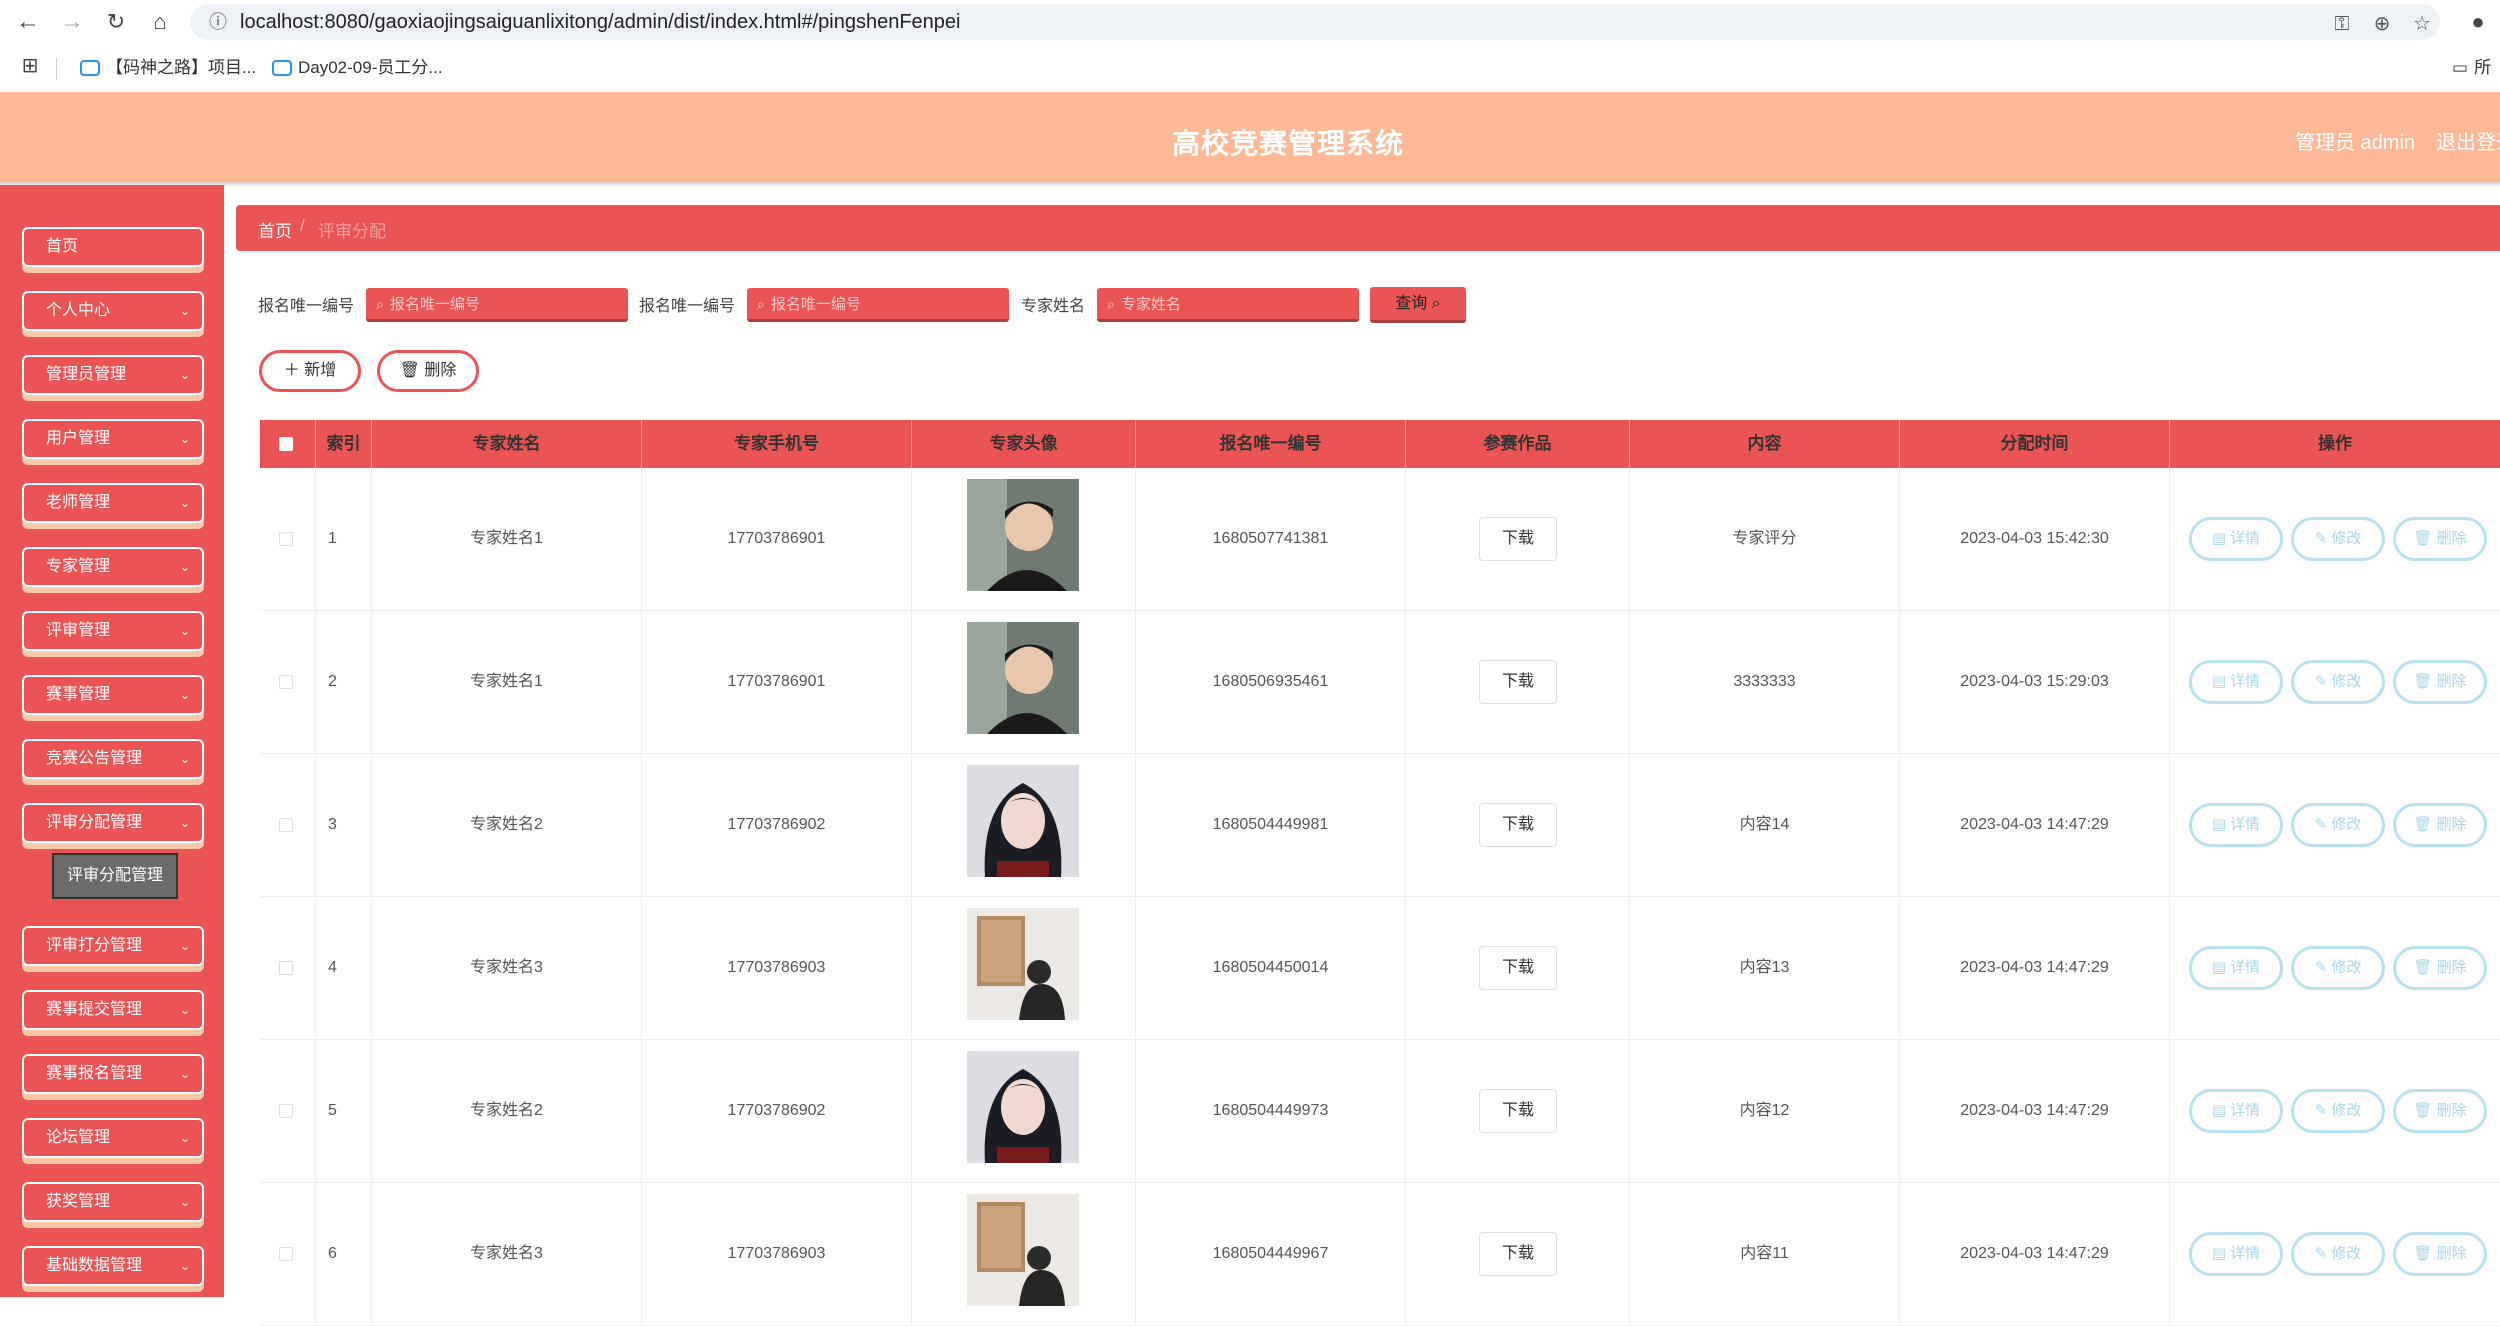 This screenshot has height=1326, width=2500. What do you see at coordinates (160, 22) in the screenshot?
I see `home-icon: ⌂` at bounding box center [160, 22].